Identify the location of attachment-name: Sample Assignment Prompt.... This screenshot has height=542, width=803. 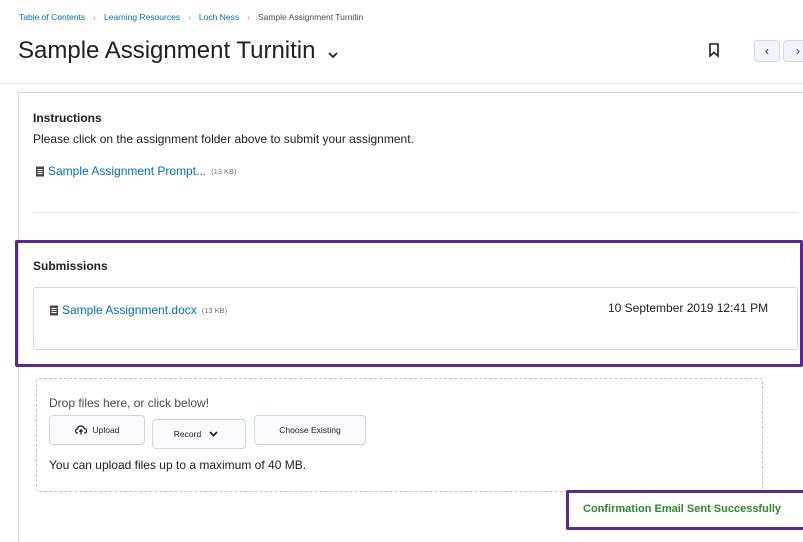
(127, 171).